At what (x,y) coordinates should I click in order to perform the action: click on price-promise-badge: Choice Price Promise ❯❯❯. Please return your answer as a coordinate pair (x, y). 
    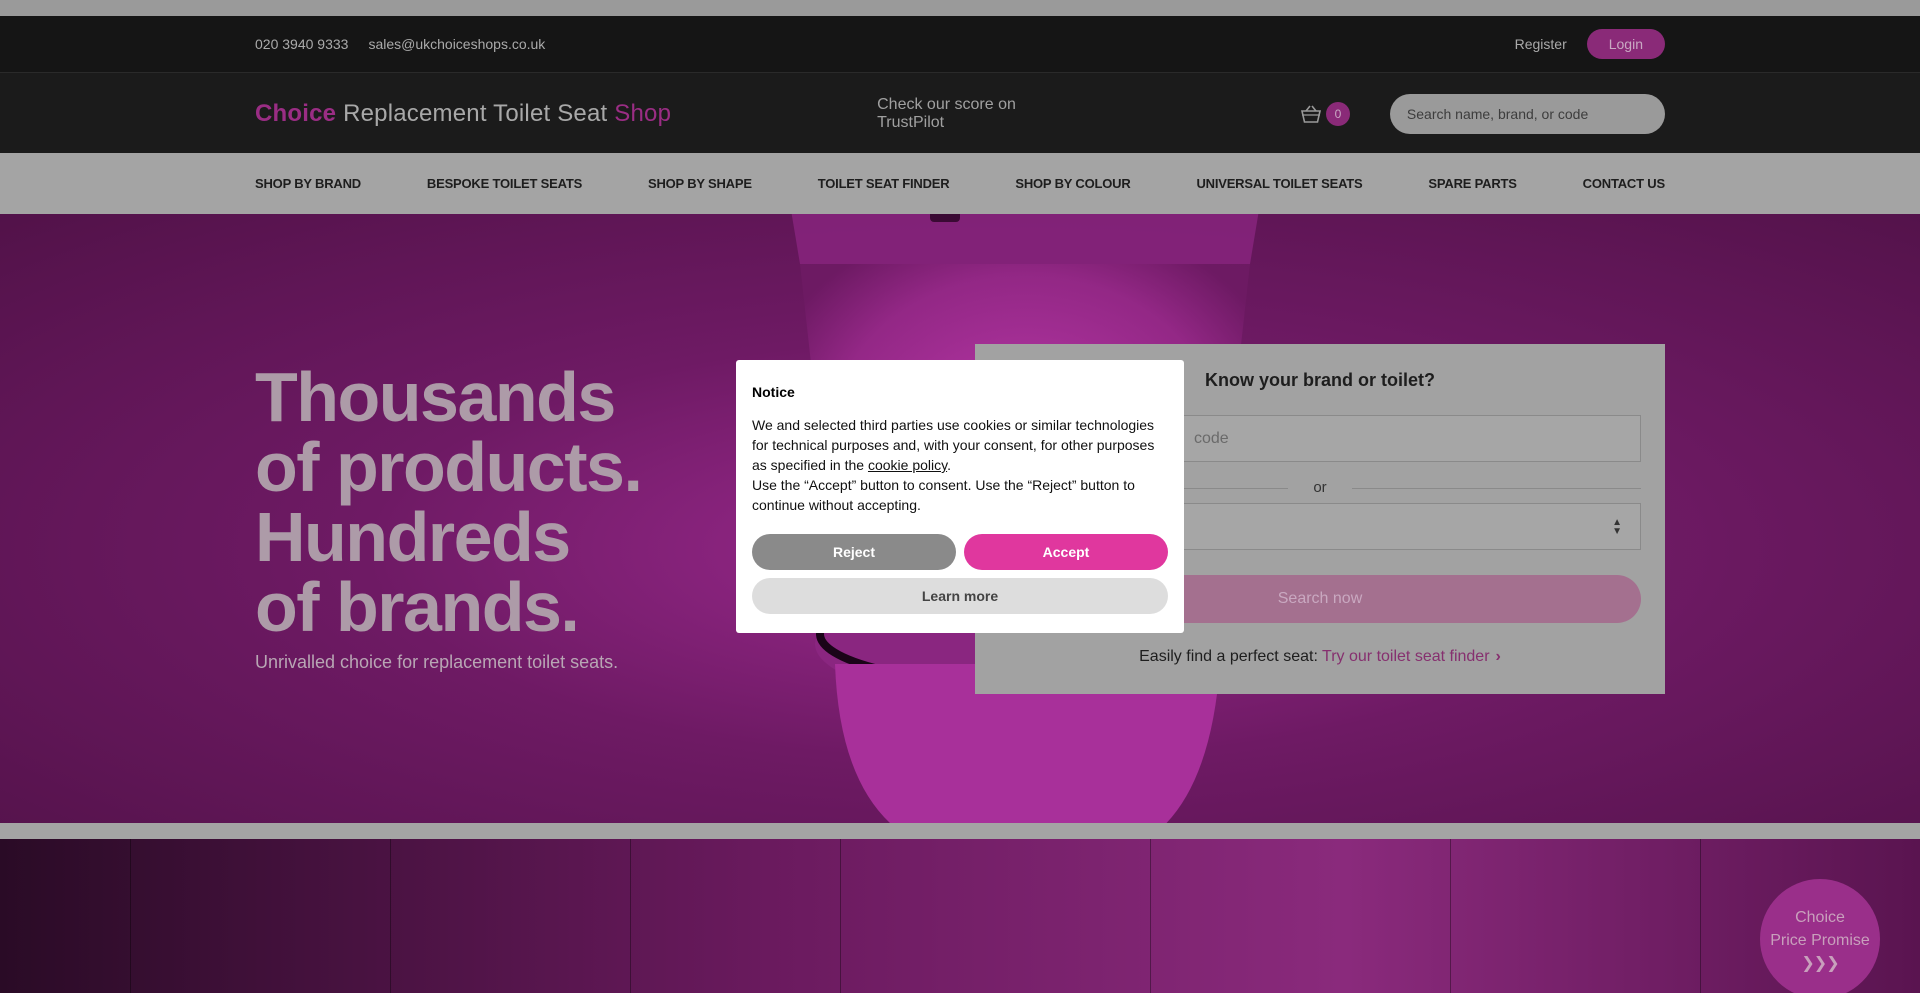
    Looking at the image, I should click on (1820, 936).